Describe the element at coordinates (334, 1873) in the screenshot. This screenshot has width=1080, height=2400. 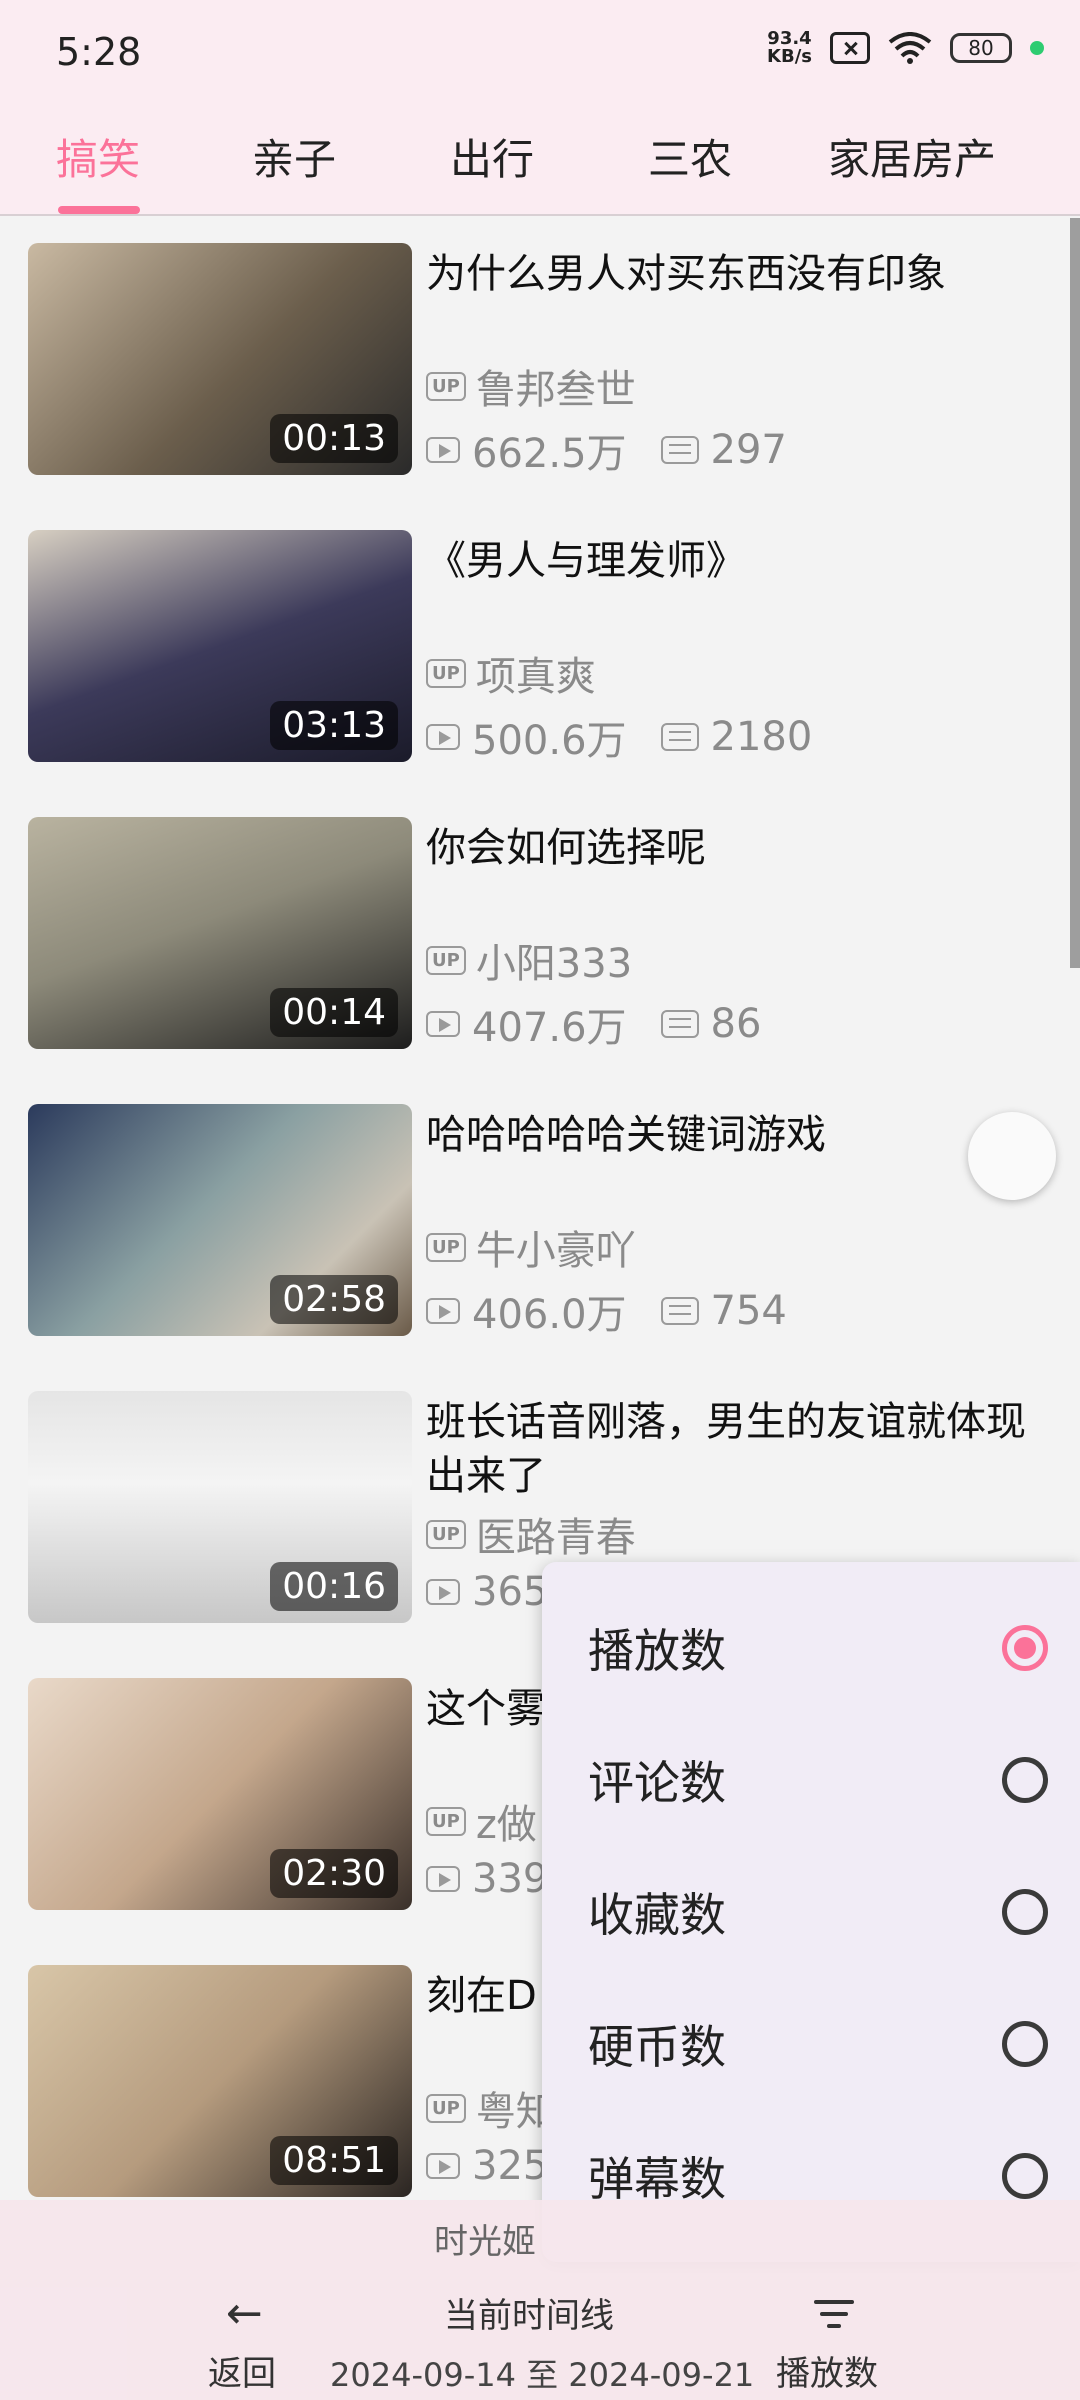
I see `duration-badge: 02:30` at that location.